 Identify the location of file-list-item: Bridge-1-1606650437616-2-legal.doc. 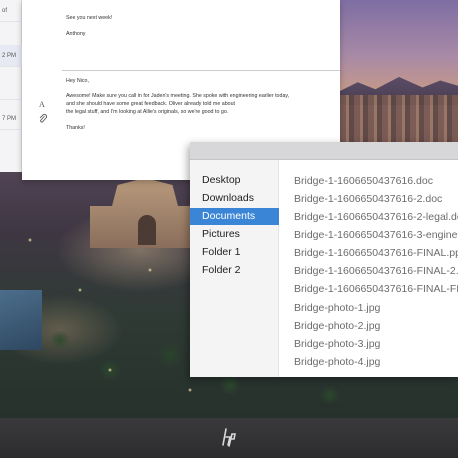
(376, 217).